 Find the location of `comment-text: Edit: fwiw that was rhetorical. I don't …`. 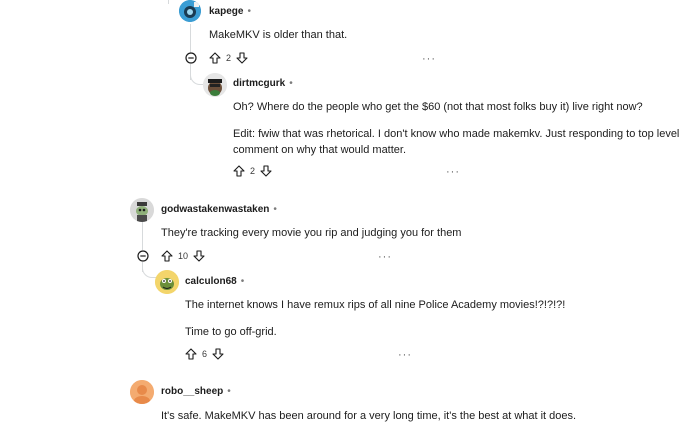

comment-text: Edit: fwiw that was rhetorical. I don't … is located at coordinates (456, 134).